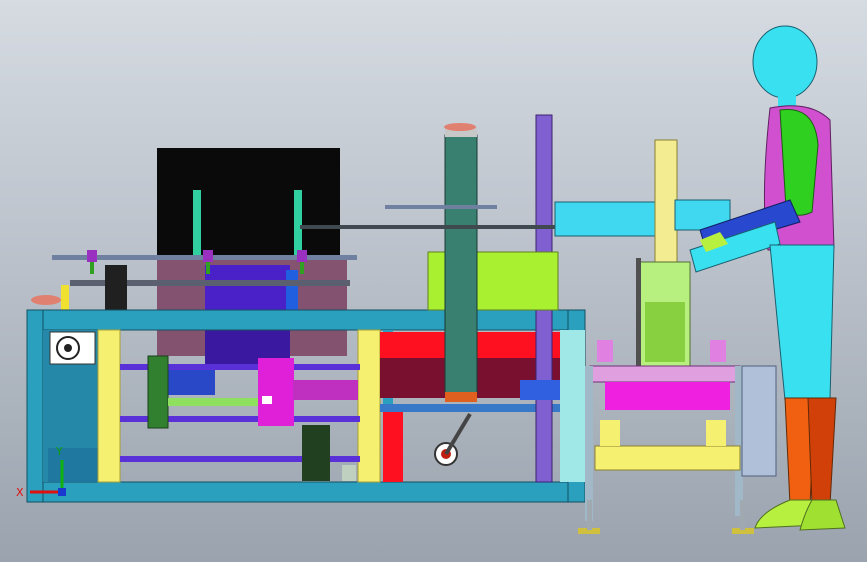  What do you see at coordinates (248, 202) in the screenshot?
I see `black-hopper-panel` at bounding box center [248, 202].